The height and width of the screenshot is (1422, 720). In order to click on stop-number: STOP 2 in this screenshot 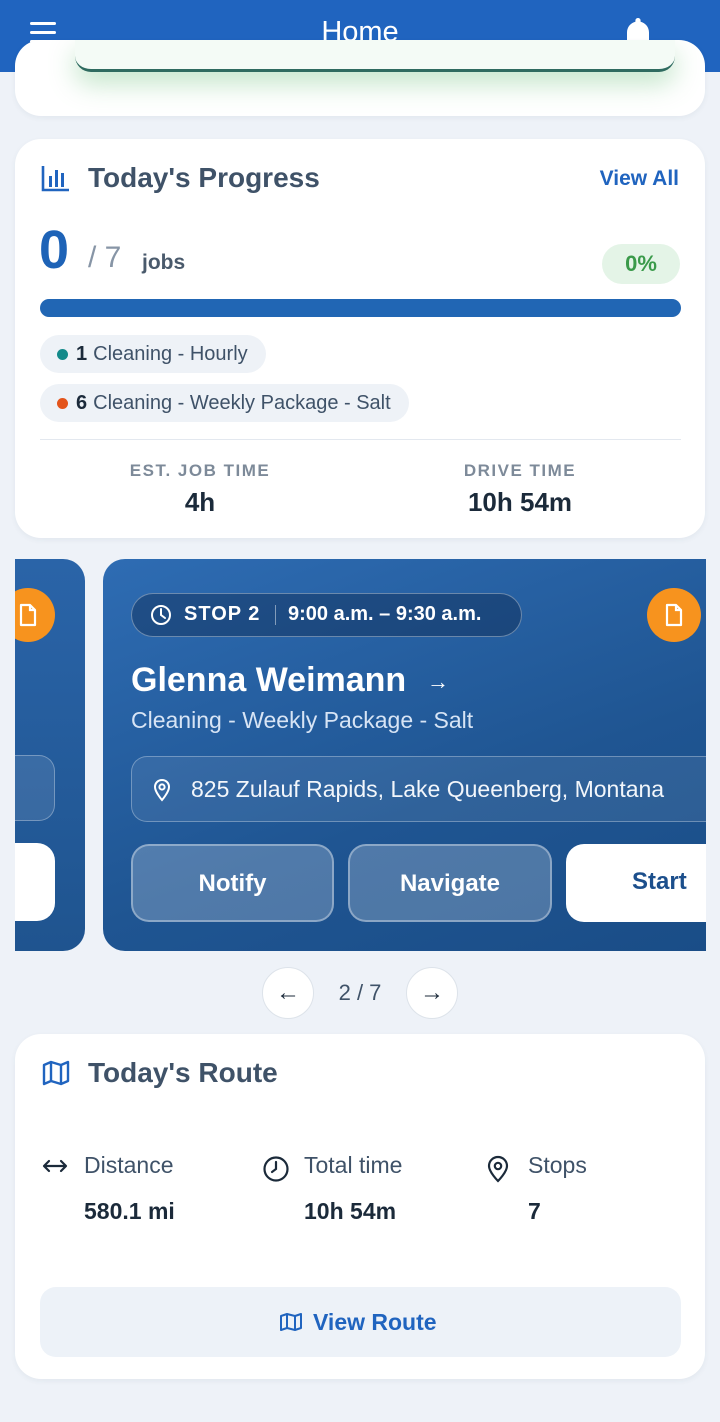, I will do `click(222, 614)`.